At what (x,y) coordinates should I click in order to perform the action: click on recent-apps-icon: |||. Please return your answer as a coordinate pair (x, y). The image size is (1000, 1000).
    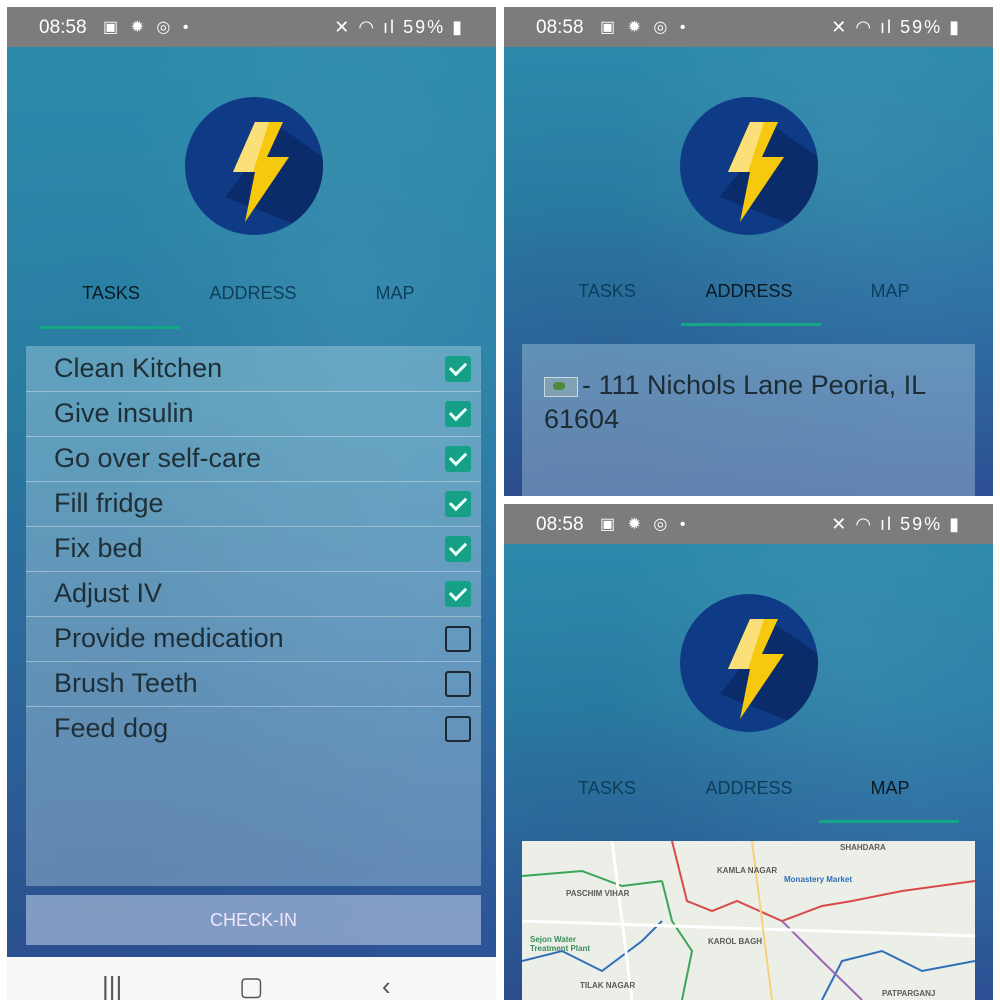
    Looking at the image, I should click on (112, 985).